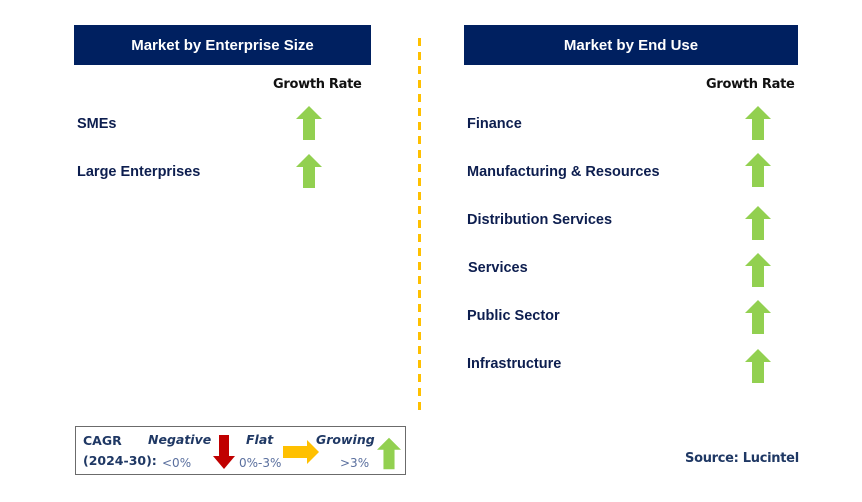  What do you see at coordinates (419, 225) in the screenshot?
I see `panel-divider` at bounding box center [419, 225].